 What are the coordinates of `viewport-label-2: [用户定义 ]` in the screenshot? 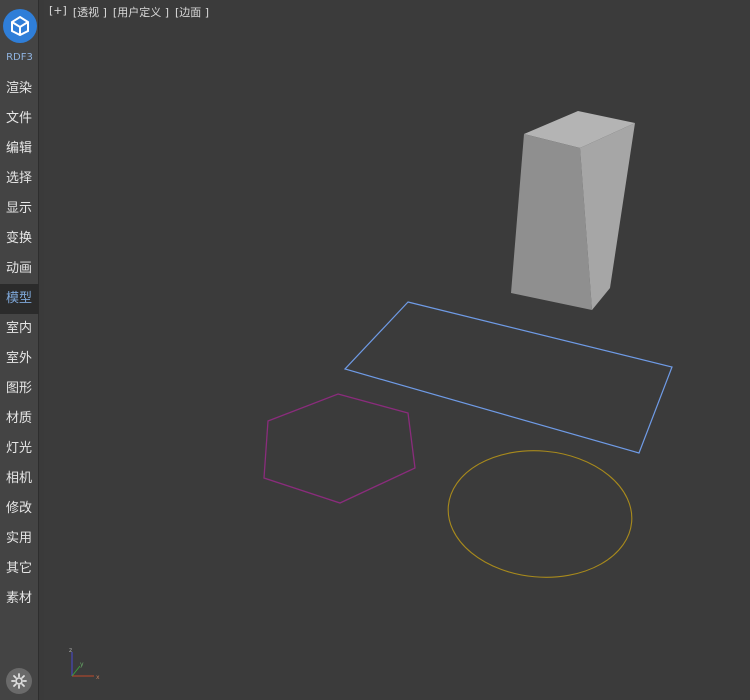 It's located at (141, 12).